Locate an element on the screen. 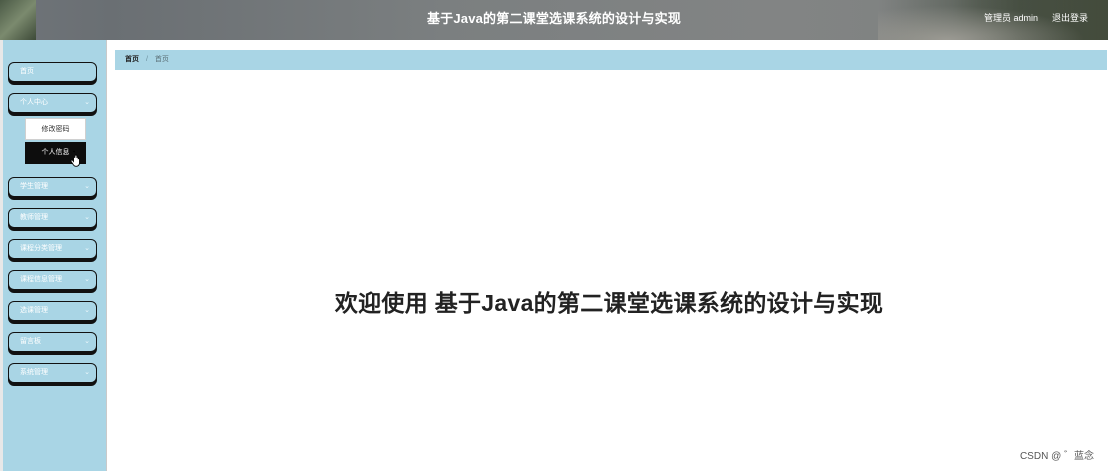 The height and width of the screenshot is (471, 1108). sidebar-item-system-management: 系统管理 ⌄ is located at coordinates (52, 373).